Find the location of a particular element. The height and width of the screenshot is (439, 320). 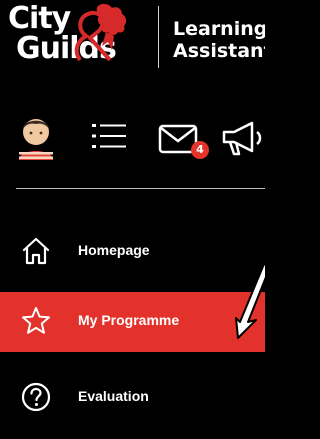

separator-line is located at coordinates (140, 188).